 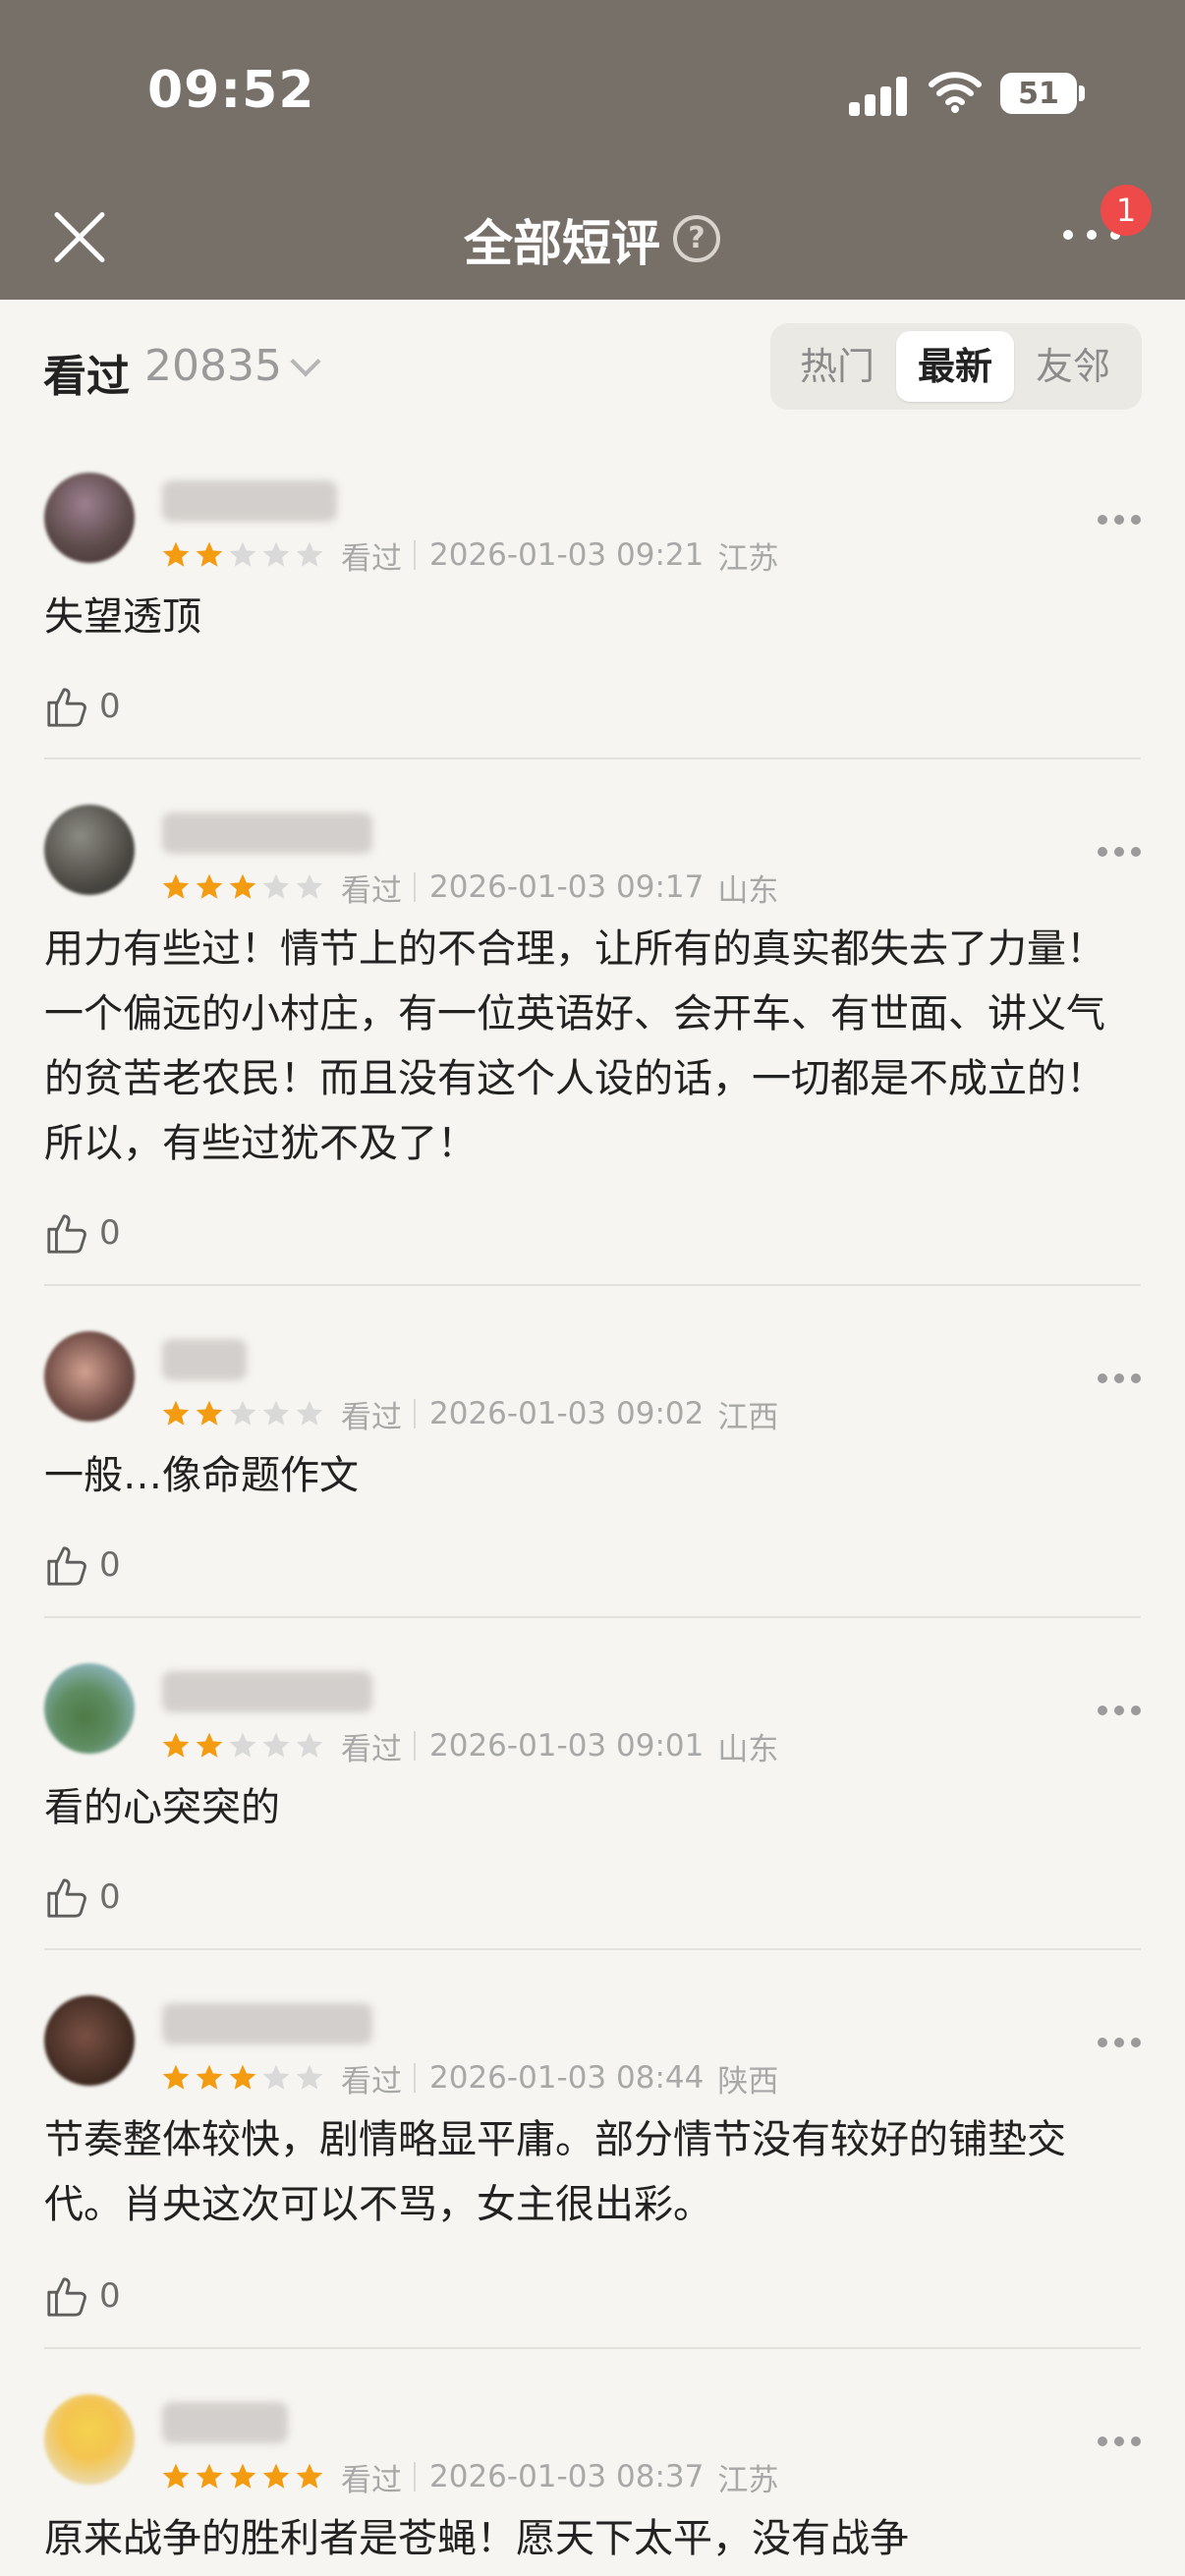 I want to click on help-icon: ?, so click(x=697, y=238).